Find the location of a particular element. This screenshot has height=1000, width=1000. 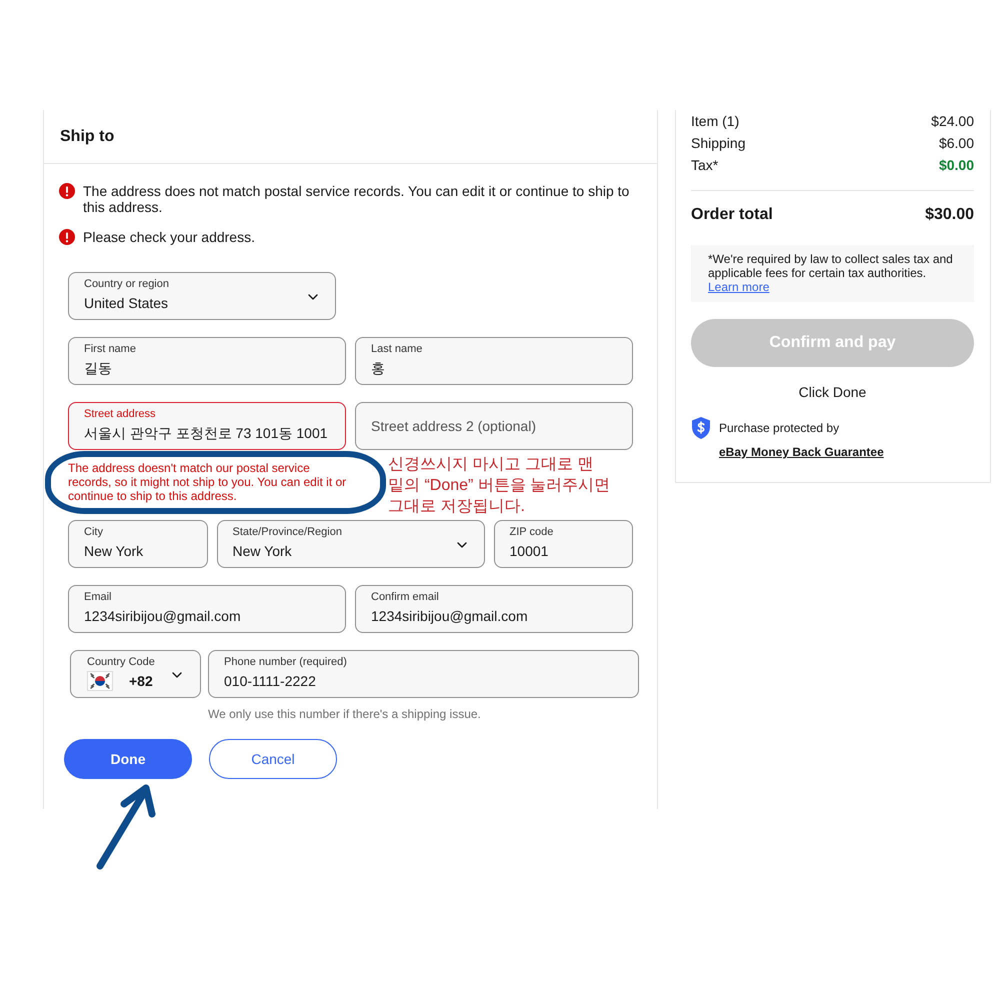

tax-note: *We're required by law to collect sales tax and applicable fees for certain tax authorities. Learn more is located at coordinates (831, 273).